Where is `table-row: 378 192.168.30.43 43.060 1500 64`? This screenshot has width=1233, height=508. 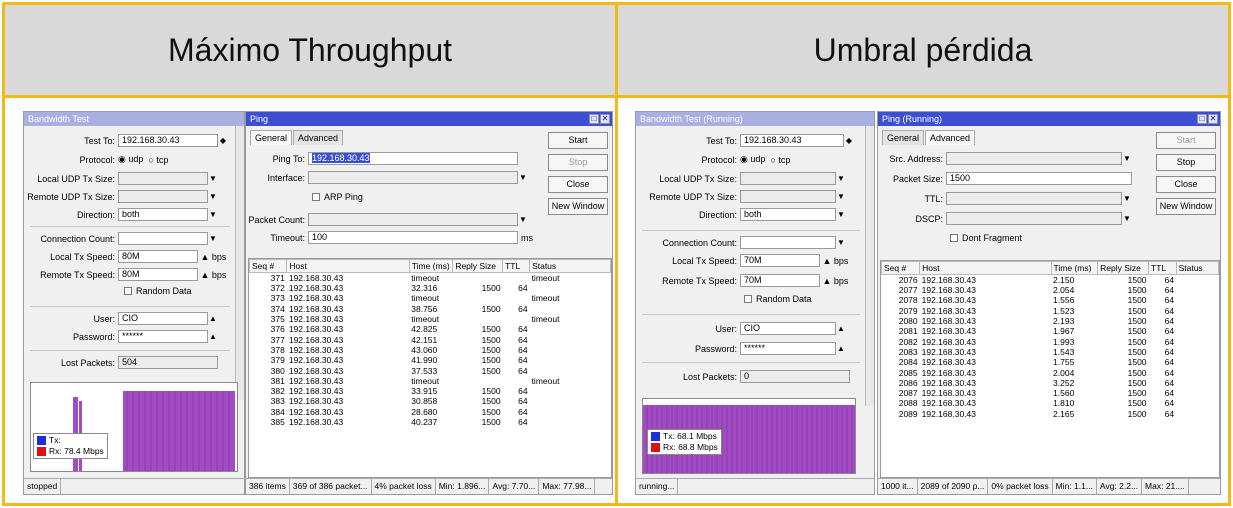
table-row: 378 192.168.30.43 43.060 1500 64 is located at coordinates (430, 350).